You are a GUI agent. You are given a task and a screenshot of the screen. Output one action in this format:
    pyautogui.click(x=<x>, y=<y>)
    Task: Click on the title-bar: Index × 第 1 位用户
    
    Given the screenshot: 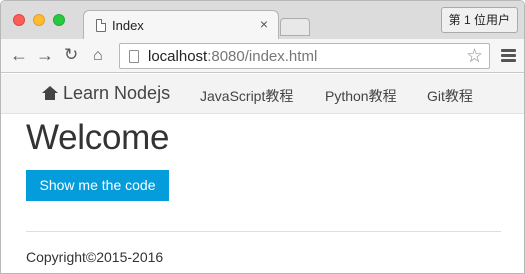 What is the action you would take?
    pyautogui.click(x=262, y=20)
    